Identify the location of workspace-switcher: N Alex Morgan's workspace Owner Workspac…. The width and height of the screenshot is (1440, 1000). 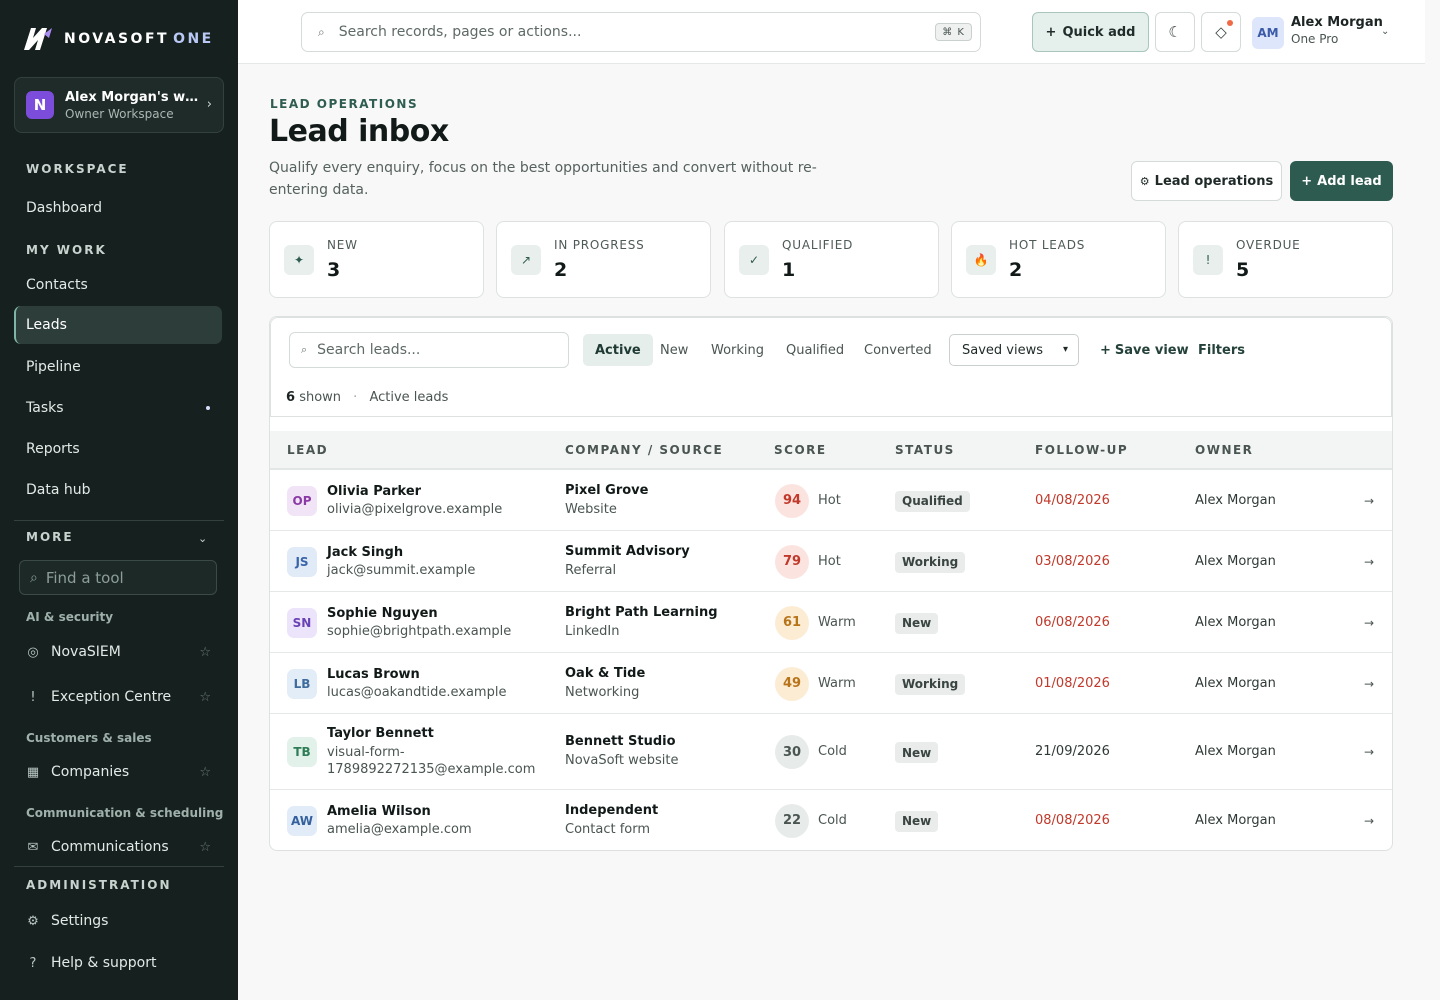
(119, 105).